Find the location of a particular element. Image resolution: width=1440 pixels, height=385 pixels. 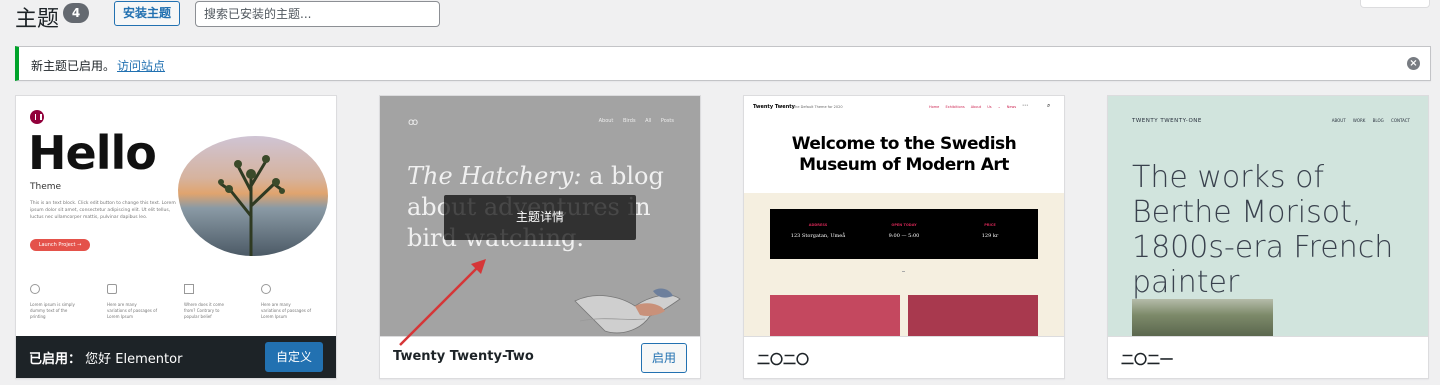

theme-card-footer: 二〇二〇 is located at coordinates (904, 357).